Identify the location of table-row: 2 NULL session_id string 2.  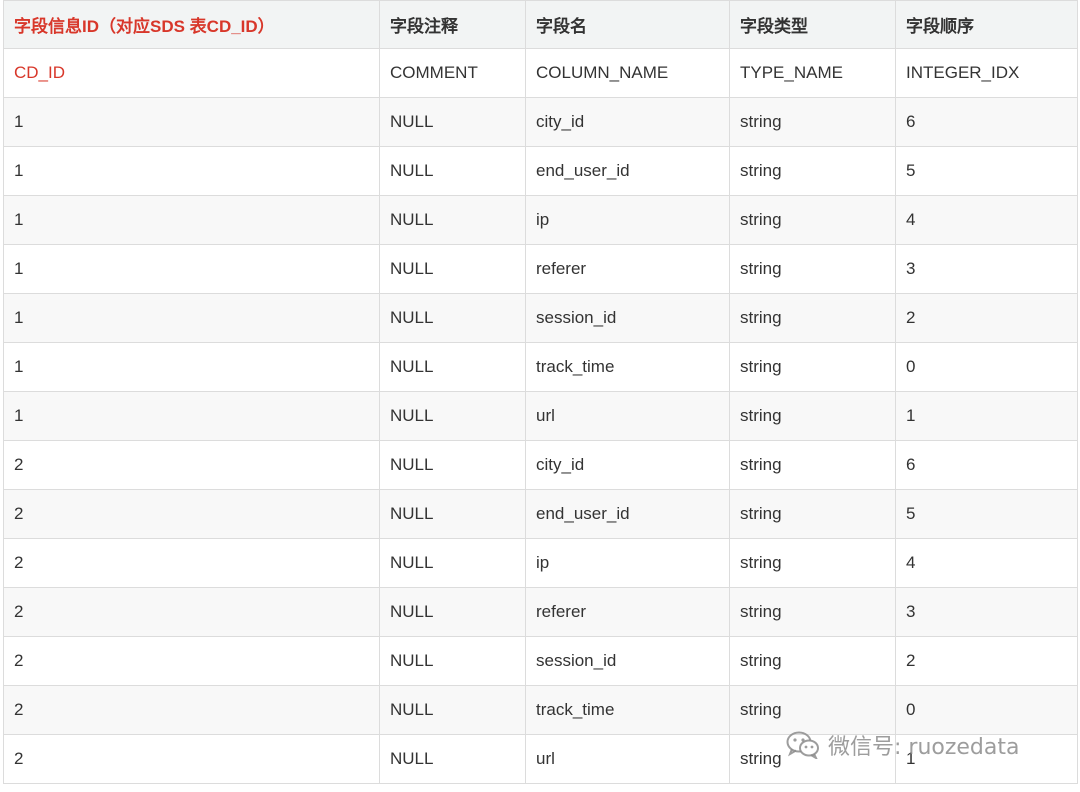
(540, 661).